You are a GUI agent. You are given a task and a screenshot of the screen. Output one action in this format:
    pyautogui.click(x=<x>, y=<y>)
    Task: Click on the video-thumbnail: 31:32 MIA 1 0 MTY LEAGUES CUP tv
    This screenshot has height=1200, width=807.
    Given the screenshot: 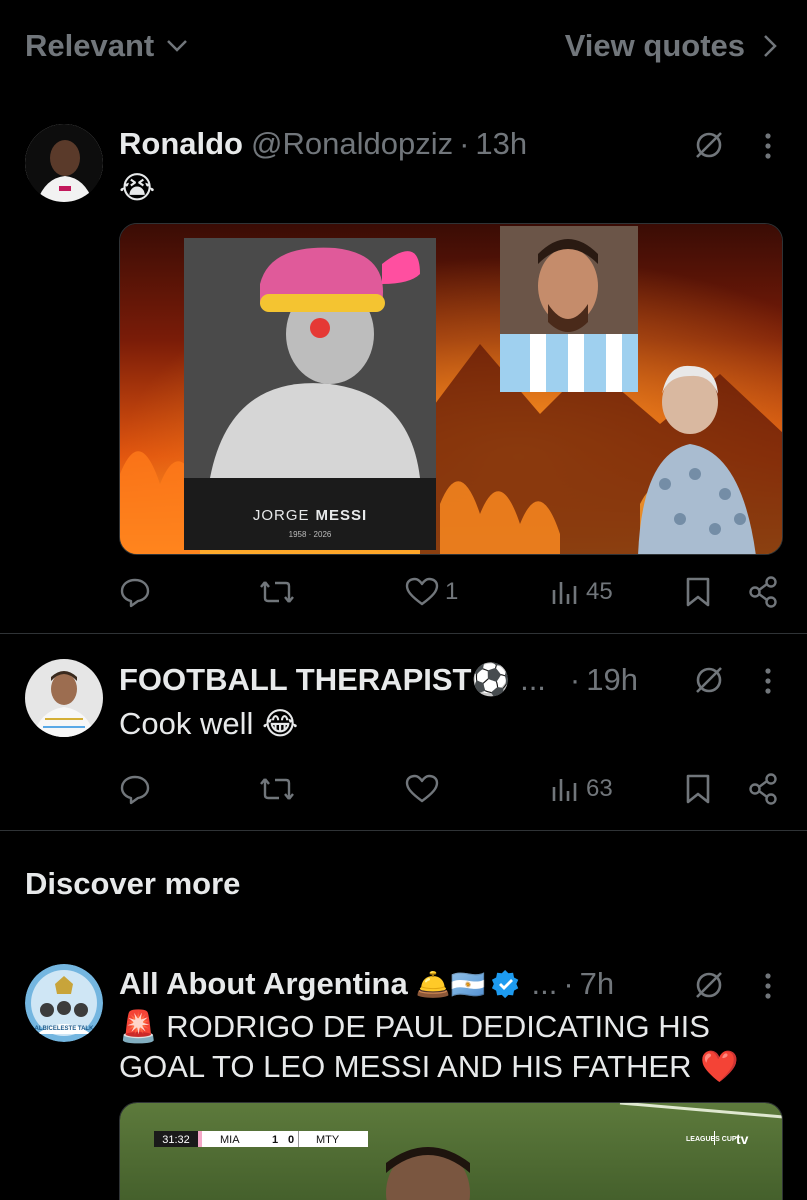 What is the action you would take?
    pyautogui.click(x=451, y=1151)
    